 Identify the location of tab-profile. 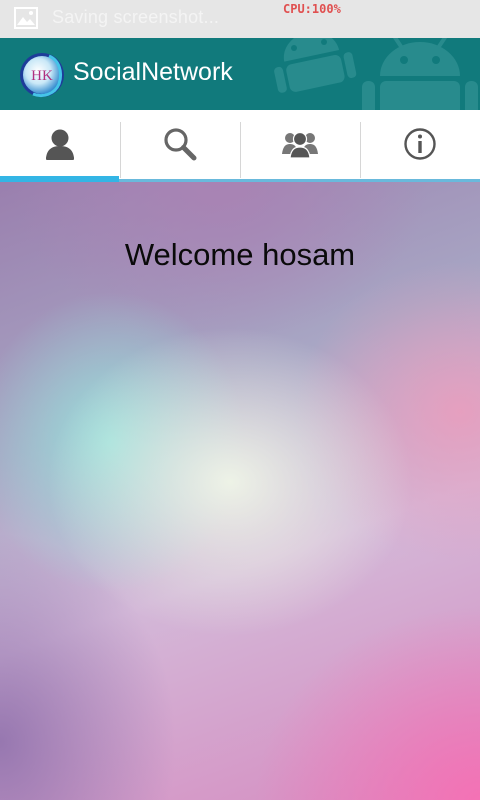
(60, 146).